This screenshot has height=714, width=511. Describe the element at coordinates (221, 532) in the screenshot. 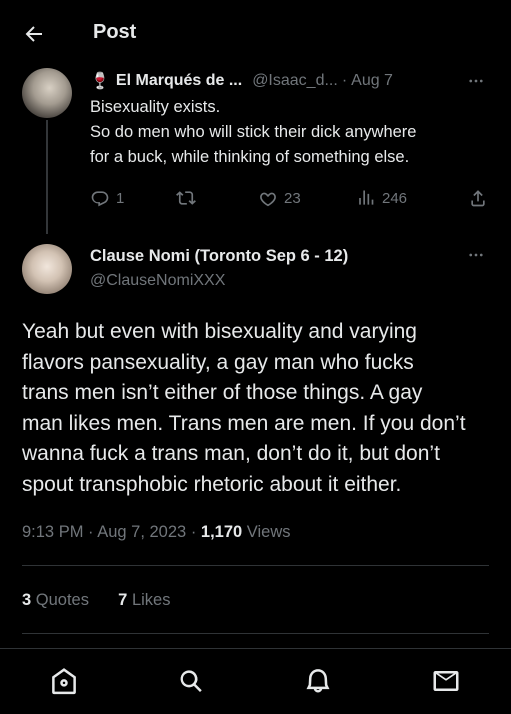

I see `views-count: 1,170` at that location.